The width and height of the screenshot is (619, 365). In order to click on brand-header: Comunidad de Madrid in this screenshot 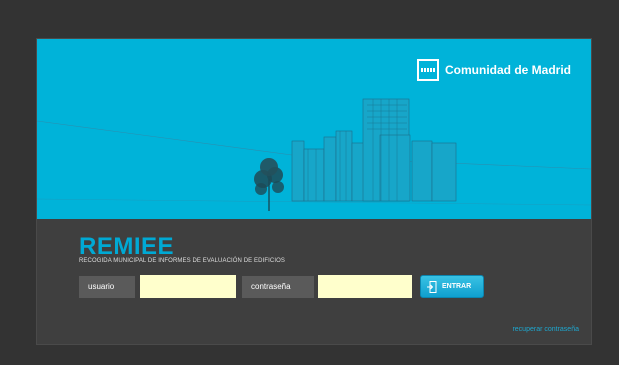, I will do `click(494, 70)`.